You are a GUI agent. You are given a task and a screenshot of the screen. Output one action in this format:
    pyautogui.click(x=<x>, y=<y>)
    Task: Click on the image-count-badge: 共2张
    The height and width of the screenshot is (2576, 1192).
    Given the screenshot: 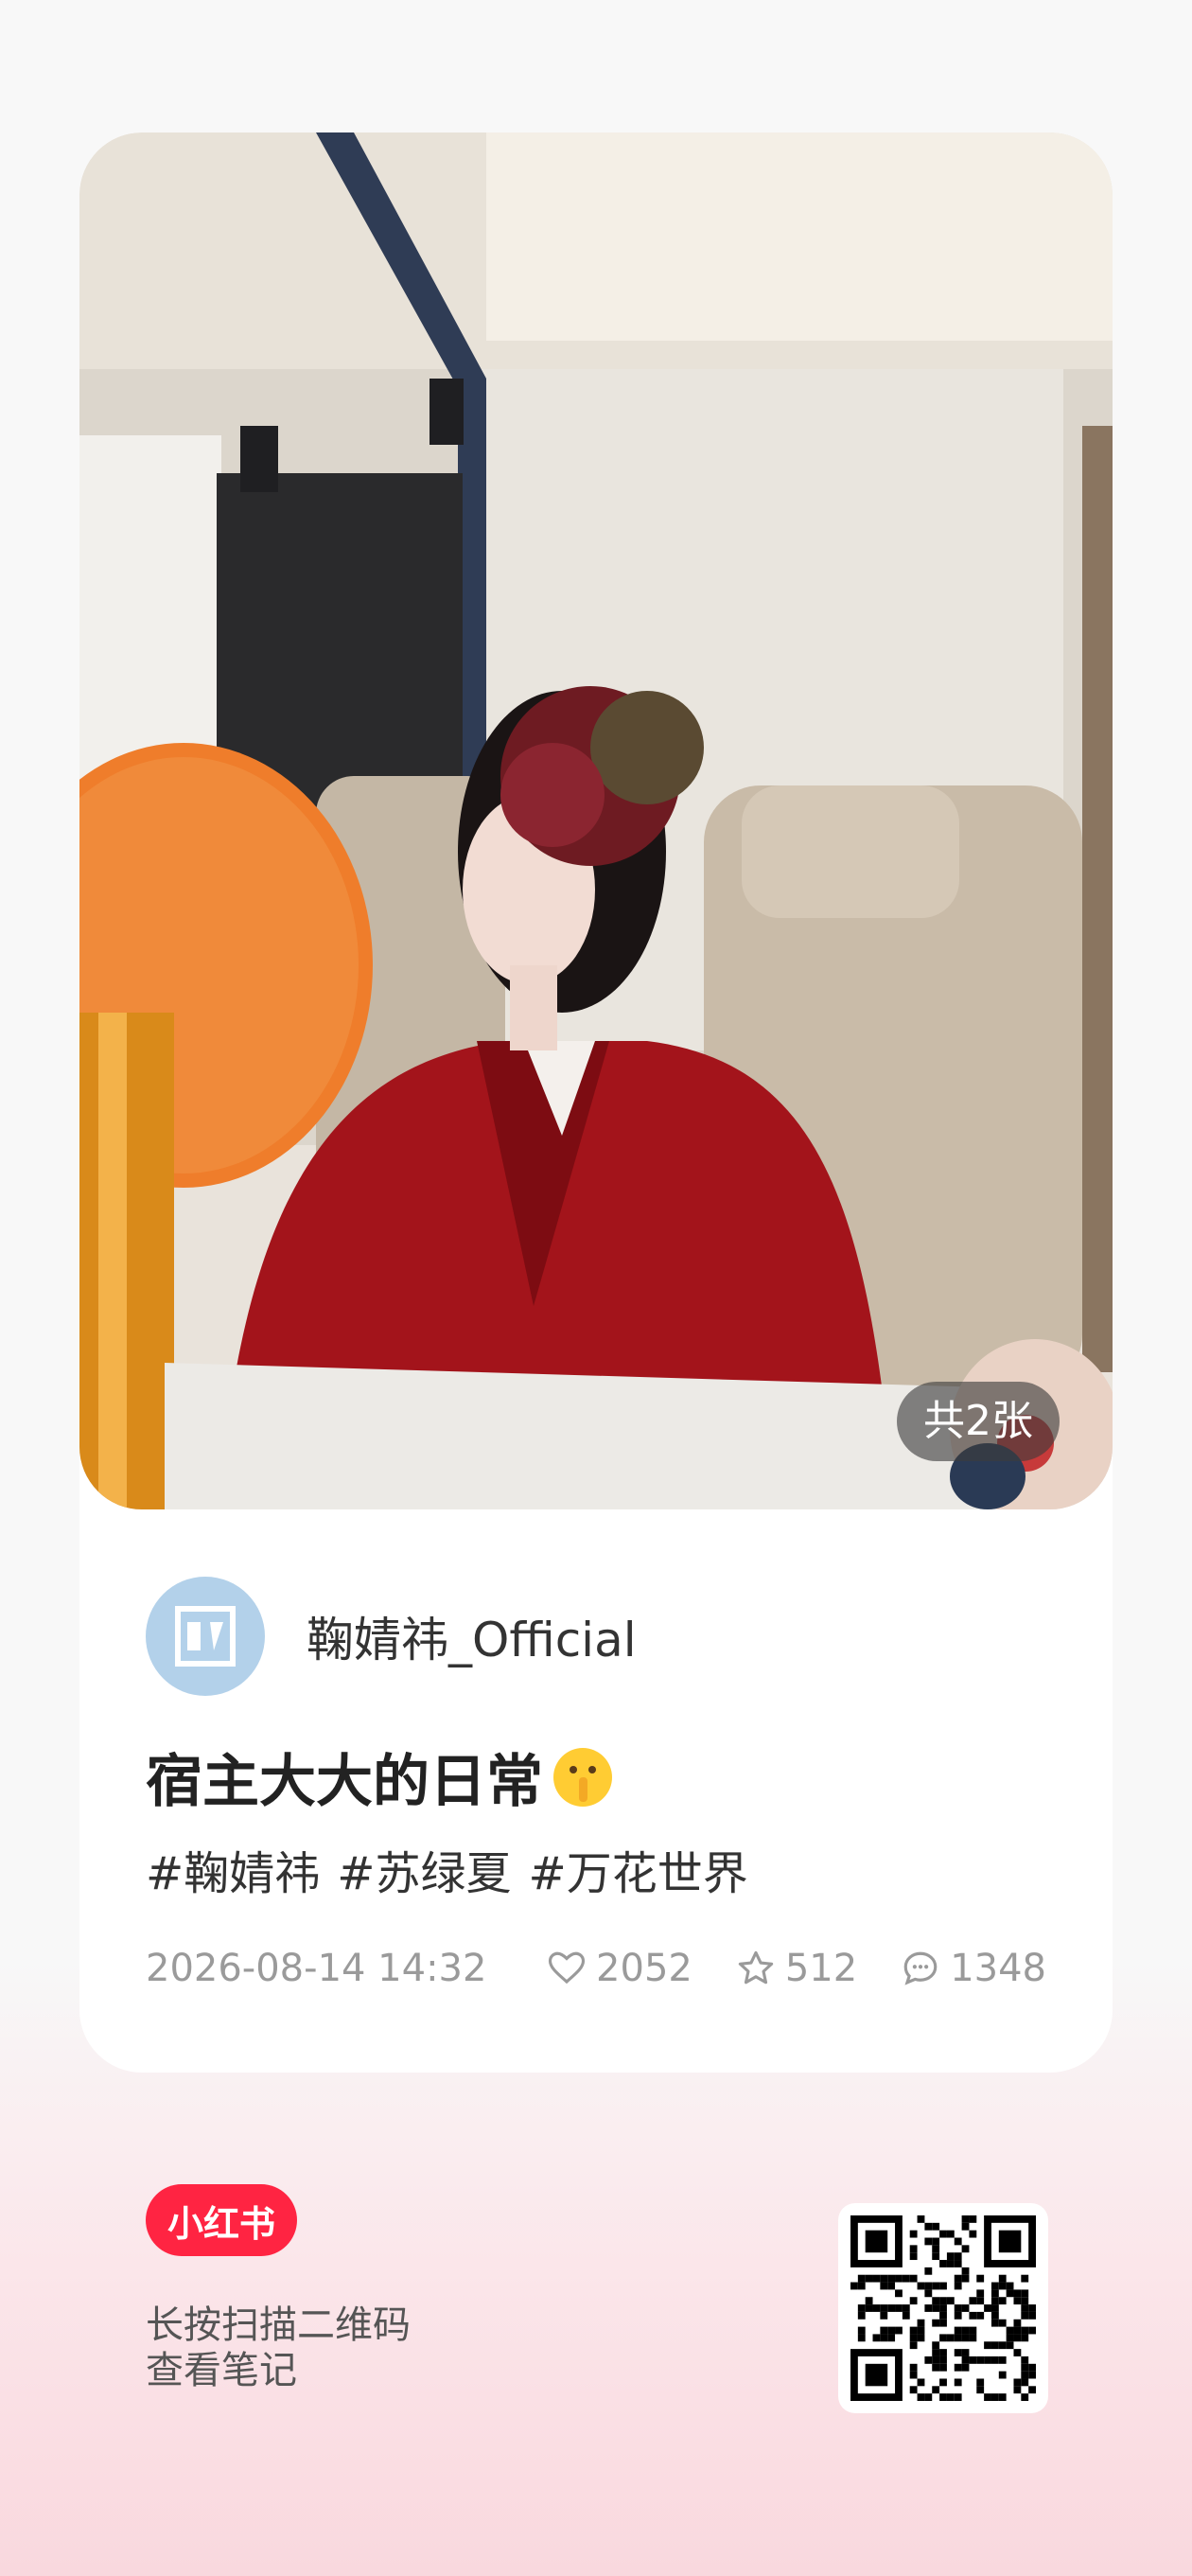 What is the action you would take?
    pyautogui.click(x=978, y=1421)
    